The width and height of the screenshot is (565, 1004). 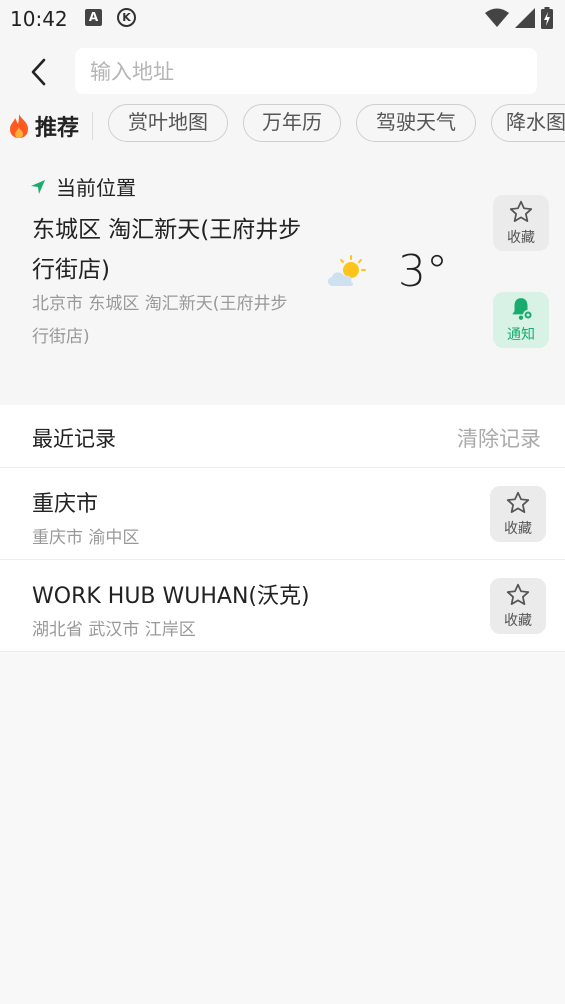 What do you see at coordinates (92, 126) in the screenshot?
I see `tags-divider` at bounding box center [92, 126].